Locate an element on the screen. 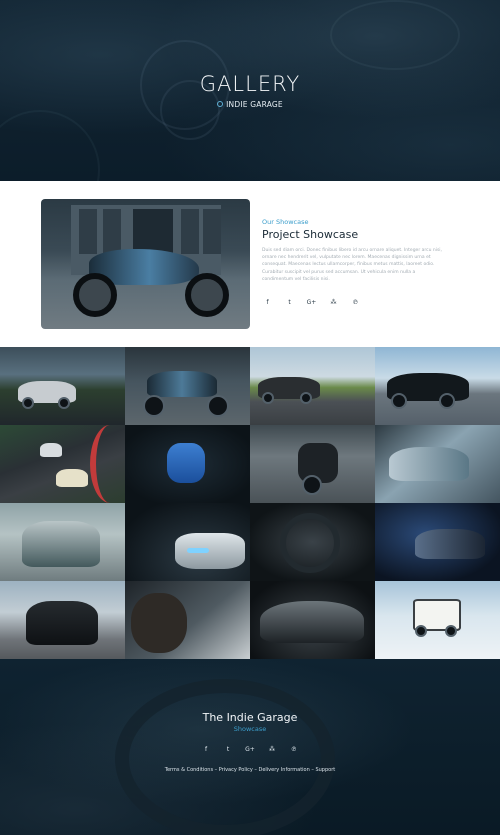  footer-title: The Indie Garage is located at coordinates (250, 717).